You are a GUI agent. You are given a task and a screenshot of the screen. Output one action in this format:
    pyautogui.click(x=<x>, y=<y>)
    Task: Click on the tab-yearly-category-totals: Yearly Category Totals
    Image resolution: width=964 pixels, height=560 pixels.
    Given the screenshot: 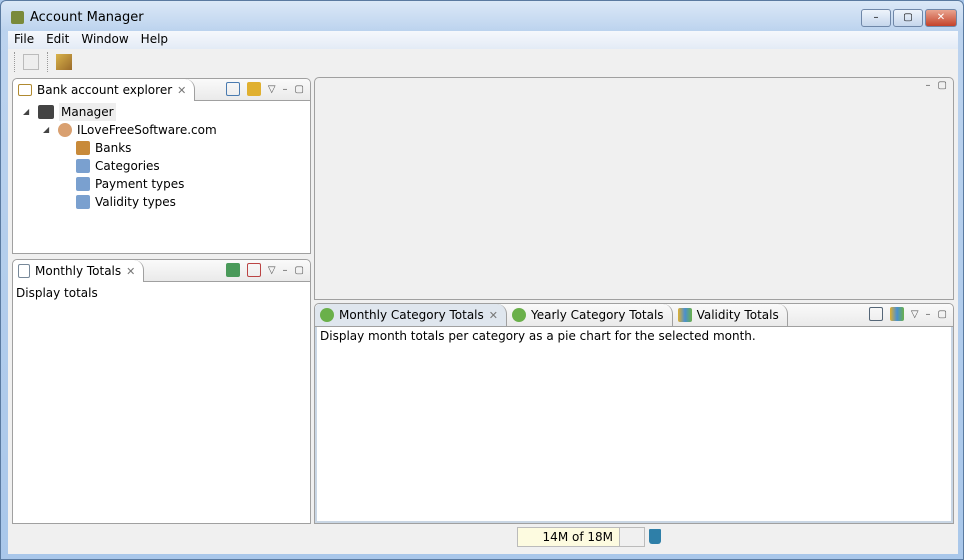 What is the action you would take?
    pyautogui.click(x=590, y=315)
    